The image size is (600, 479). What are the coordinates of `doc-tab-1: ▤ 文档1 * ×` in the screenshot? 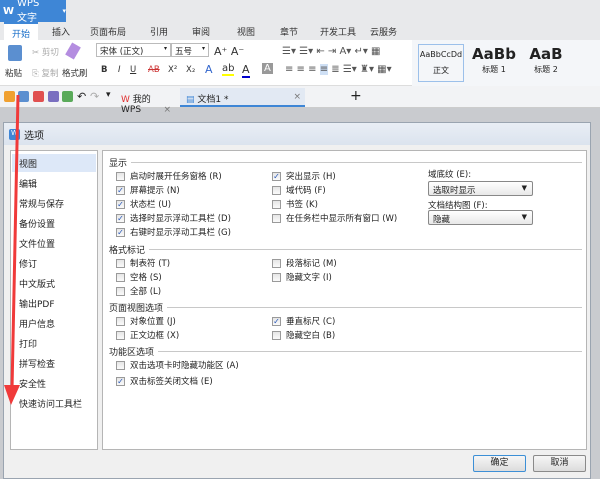 It's located at (242, 97).